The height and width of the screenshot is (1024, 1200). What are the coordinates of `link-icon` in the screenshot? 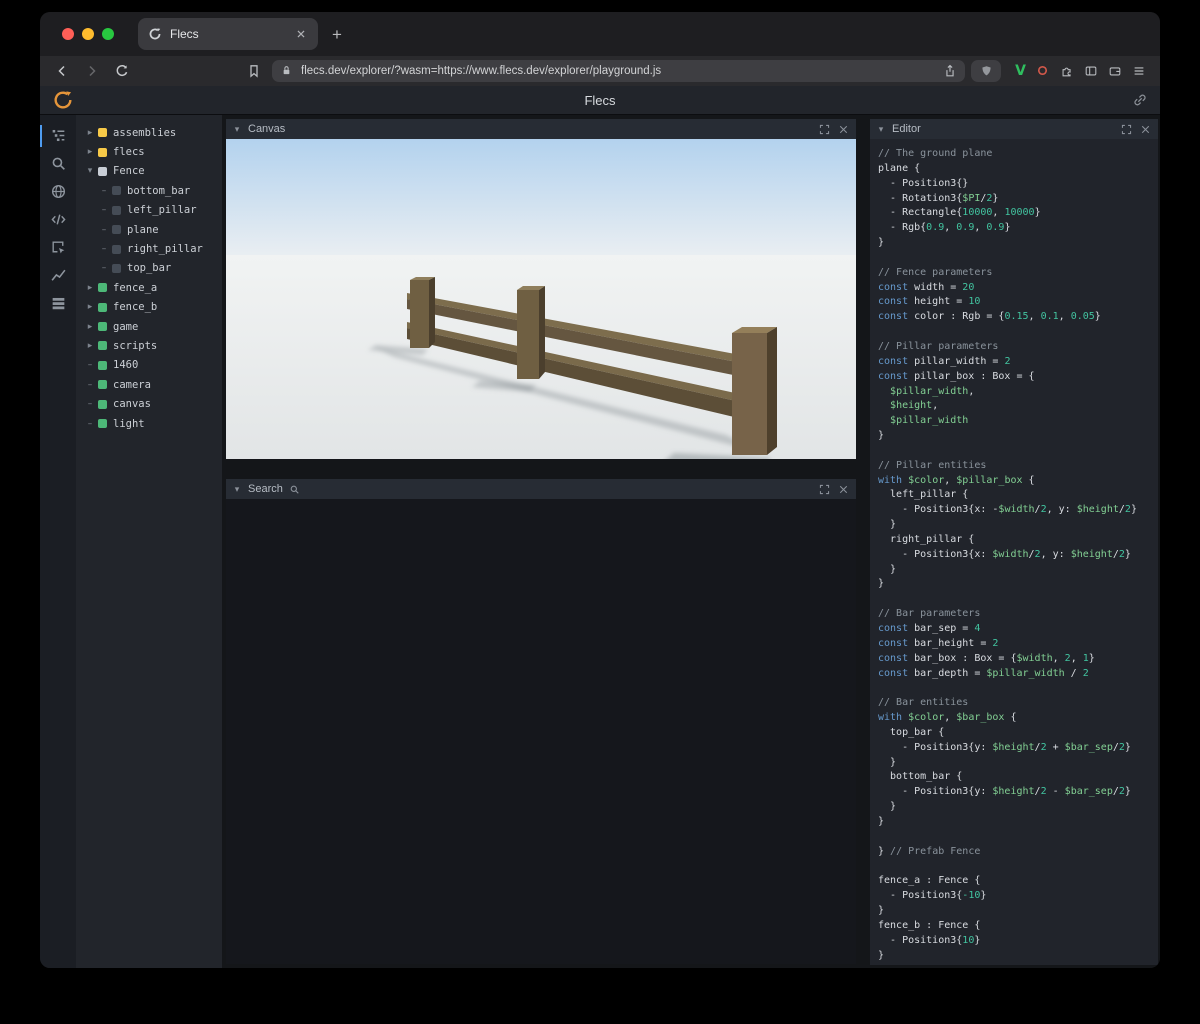 It's located at (1140, 100).